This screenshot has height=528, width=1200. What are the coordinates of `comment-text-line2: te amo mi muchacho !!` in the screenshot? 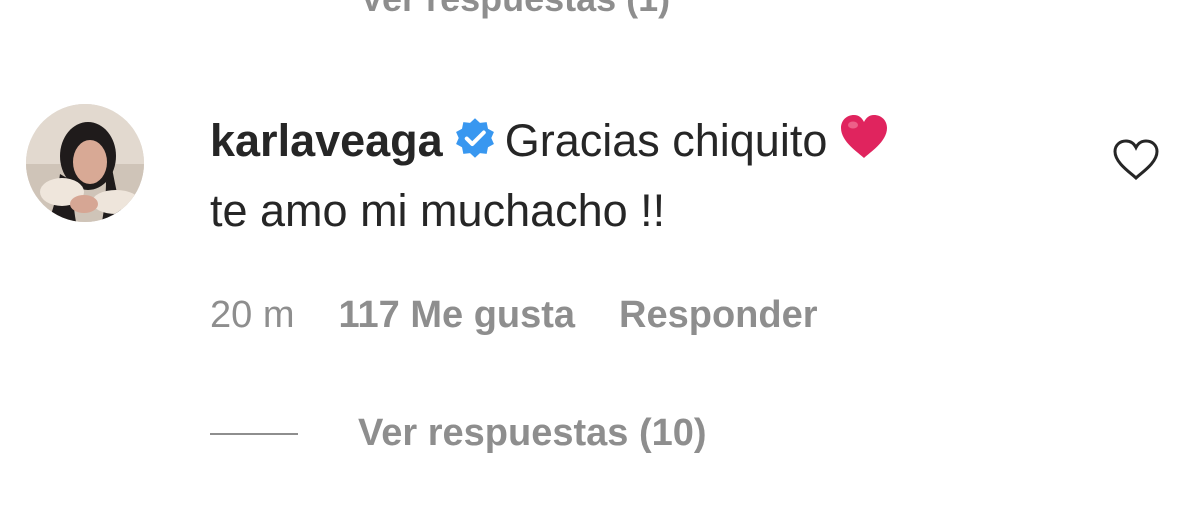 It's located at (438, 210).